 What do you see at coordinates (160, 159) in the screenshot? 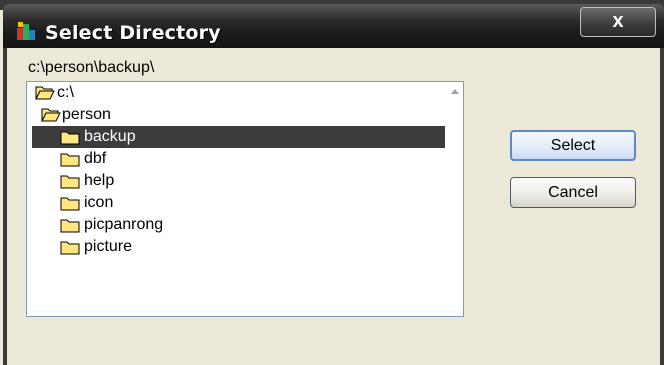
I see `tree-node: dbf` at bounding box center [160, 159].